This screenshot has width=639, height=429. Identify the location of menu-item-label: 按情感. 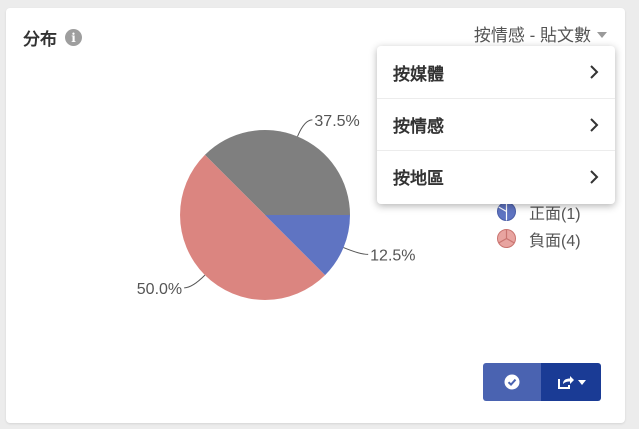
(418, 126).